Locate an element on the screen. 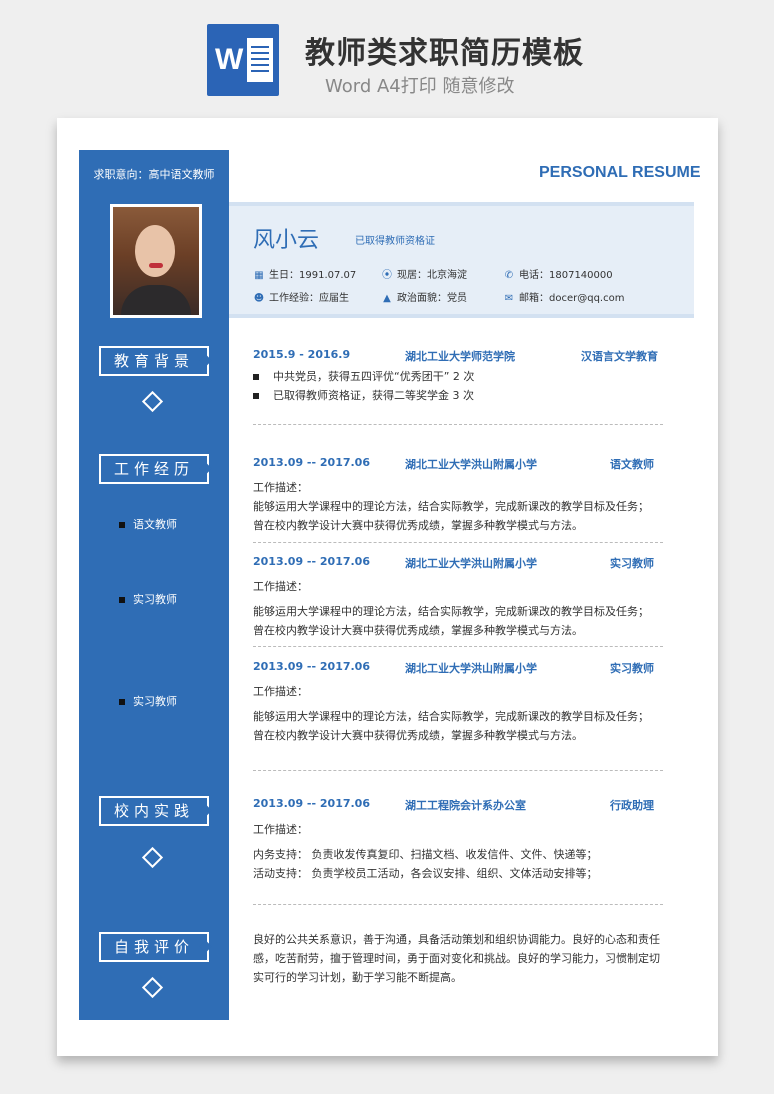 This screenshot has width=774, height=1094. calendar-icon: ▦ is located at coordinates (259, 275).